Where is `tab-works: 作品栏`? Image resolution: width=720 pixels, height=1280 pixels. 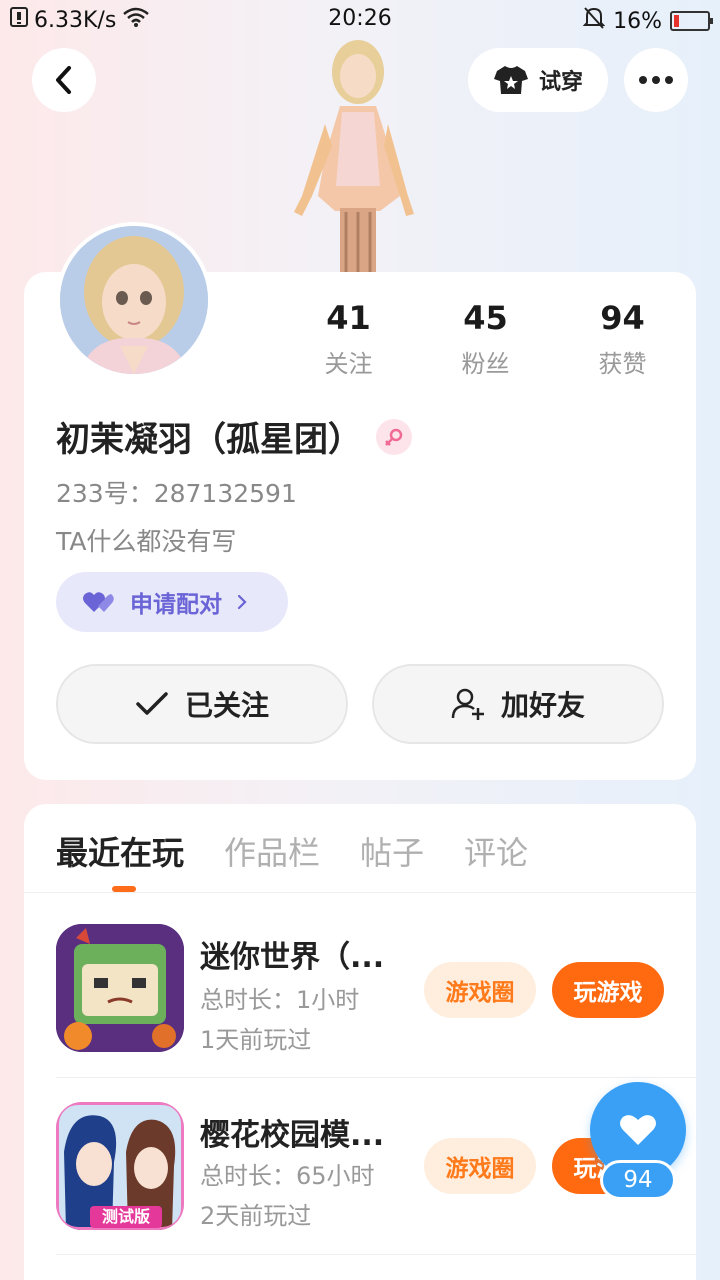 tab-works: 作品栏 is located at coordinates (272, 851).